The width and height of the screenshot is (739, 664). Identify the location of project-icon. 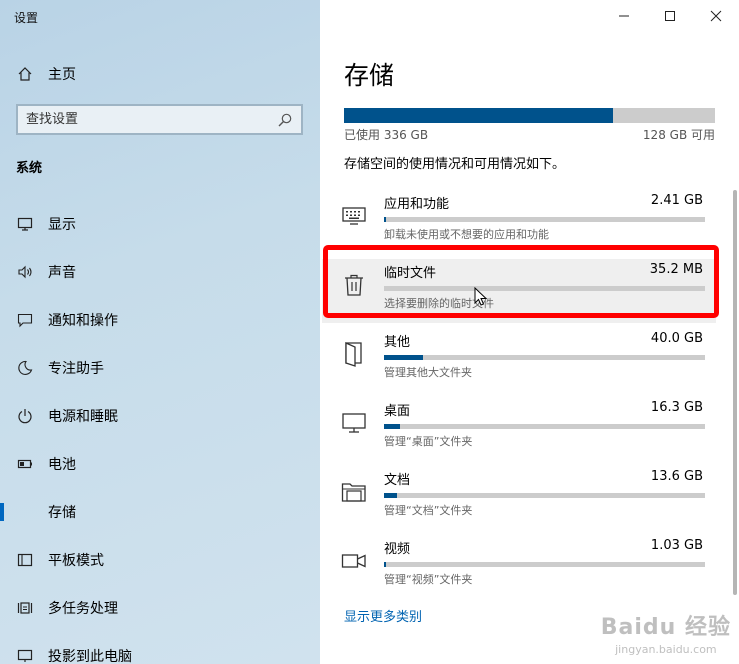
(25, 655).